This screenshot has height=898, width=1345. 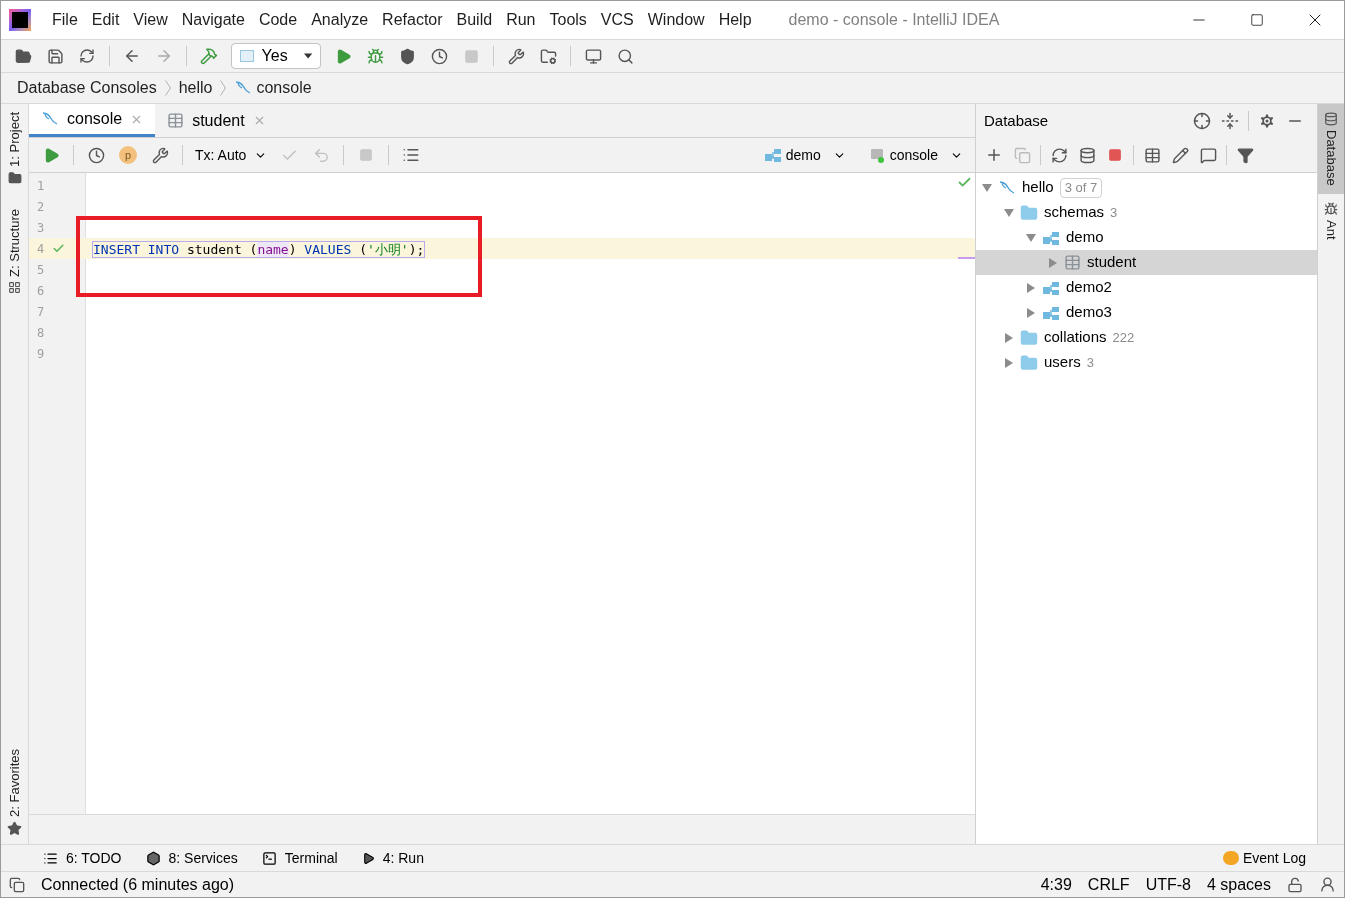 I want to click on services-icon, so click(x=153, y=858).